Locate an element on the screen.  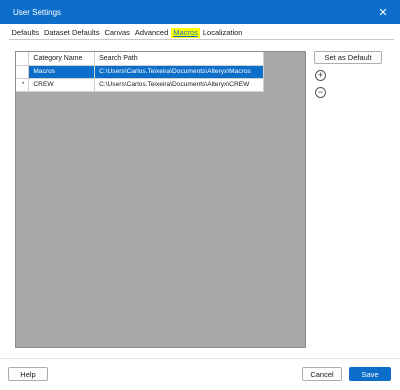
column-header-search-path: Search Path is located at coordinates (179, 59).